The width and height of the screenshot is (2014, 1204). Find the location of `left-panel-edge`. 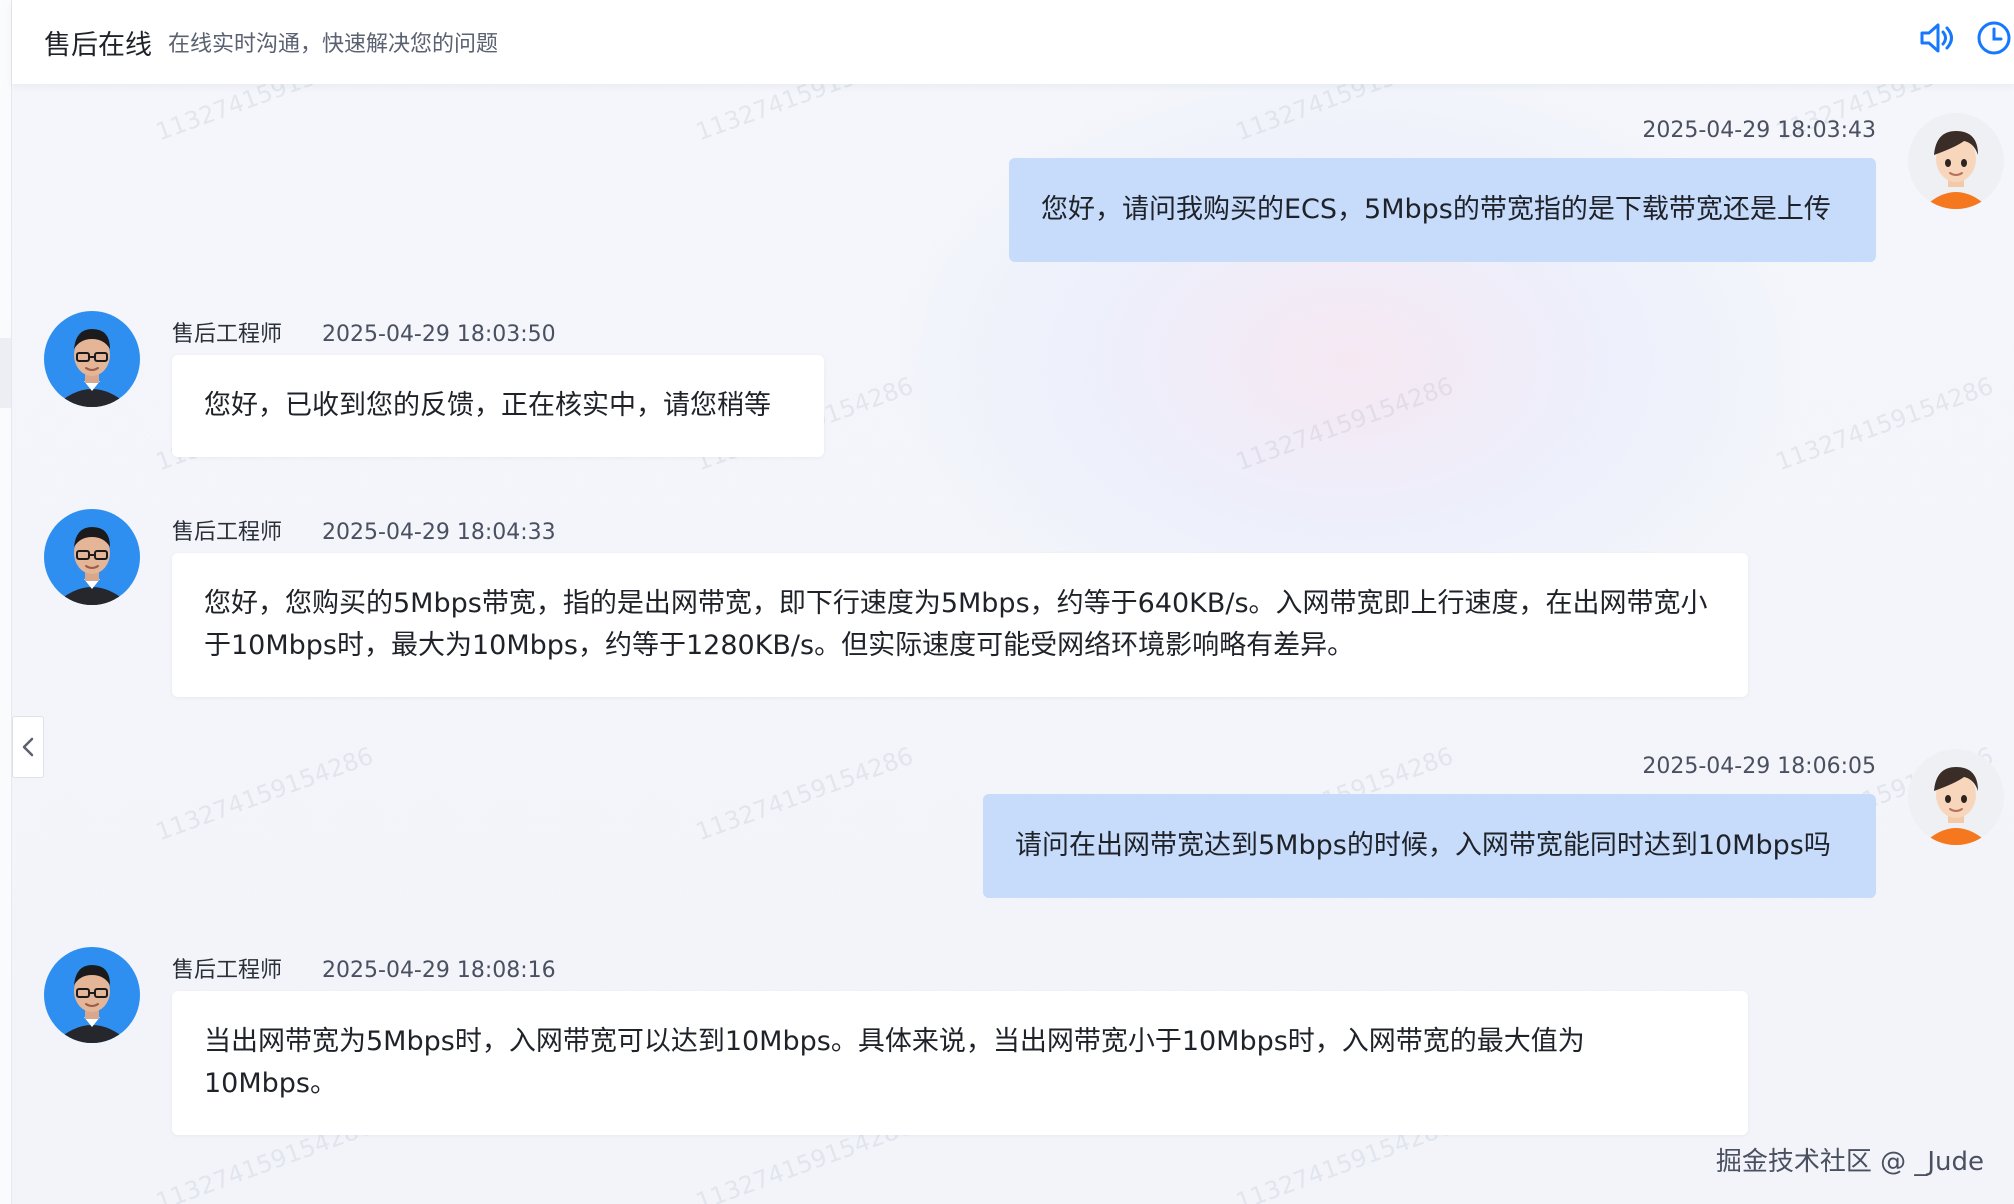

left-panel-edge is located at coordinates (6, 602).